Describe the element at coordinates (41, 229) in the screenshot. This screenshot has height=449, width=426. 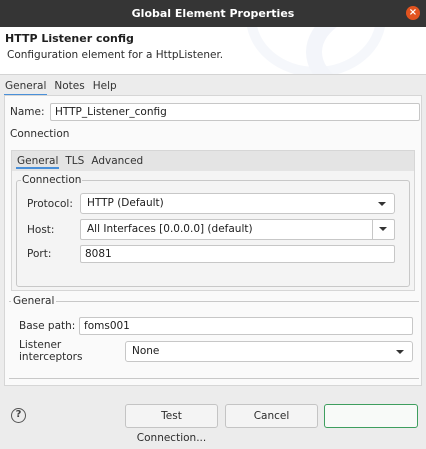
I see `host-label: Host:` at that location.